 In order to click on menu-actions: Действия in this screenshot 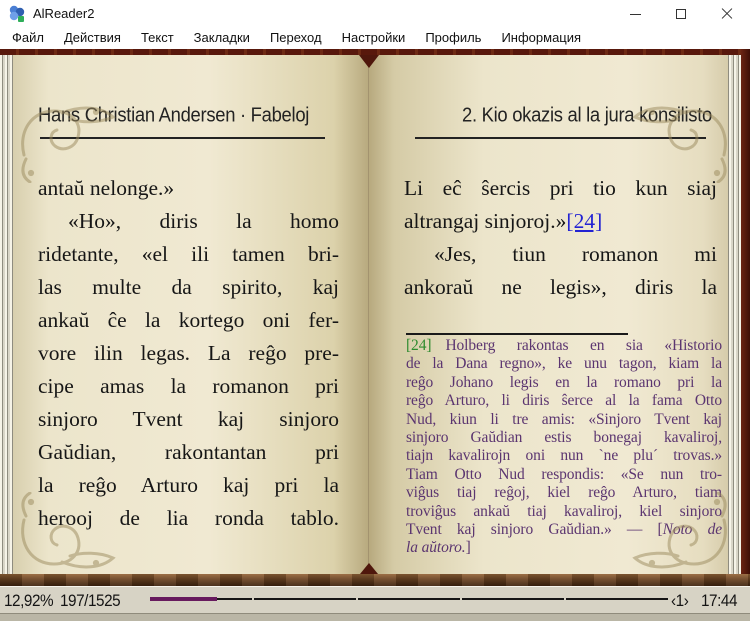, I will do `click(92, 38)`.